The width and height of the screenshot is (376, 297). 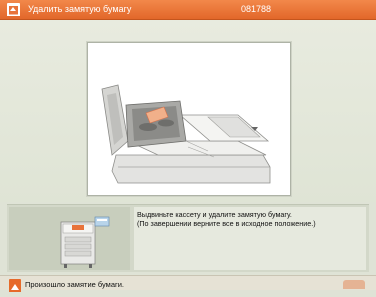 I want to click on status-message: Произошло замятие бумаги., so click(x=75, y=284).